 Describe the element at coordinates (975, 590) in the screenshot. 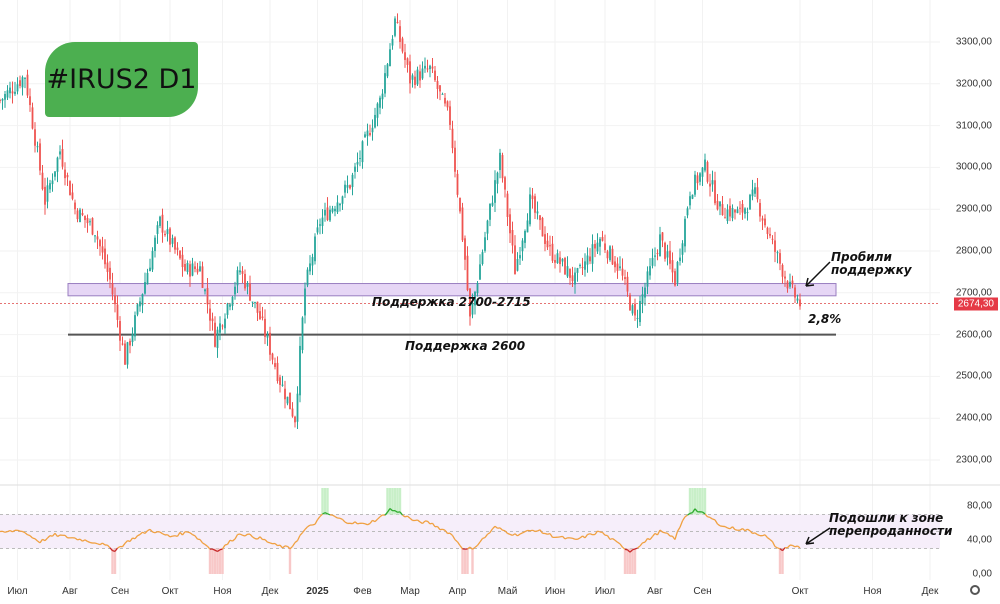

I see `settings-gear-icon` at that location.